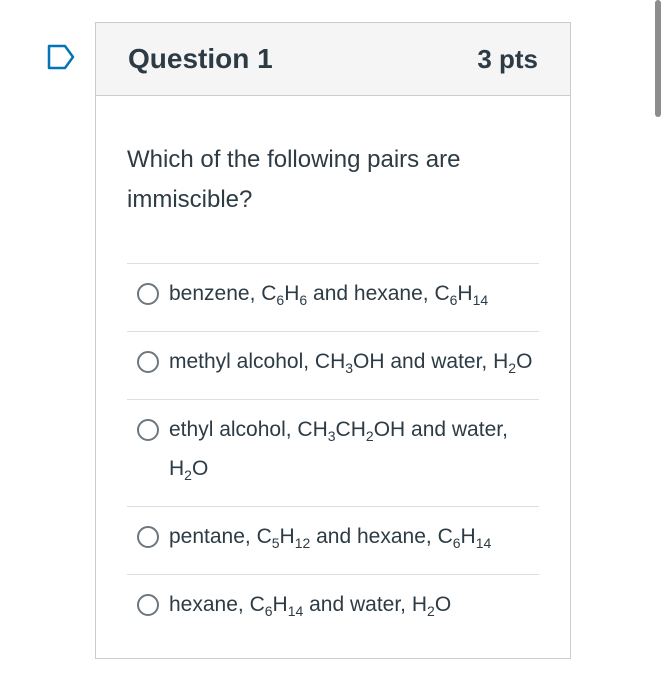 This screenshot has width=666, height=700. Describe the element at coordinates (333, 59) in the screenshot. I see `question-header: Question 1 3 pts` at that location.